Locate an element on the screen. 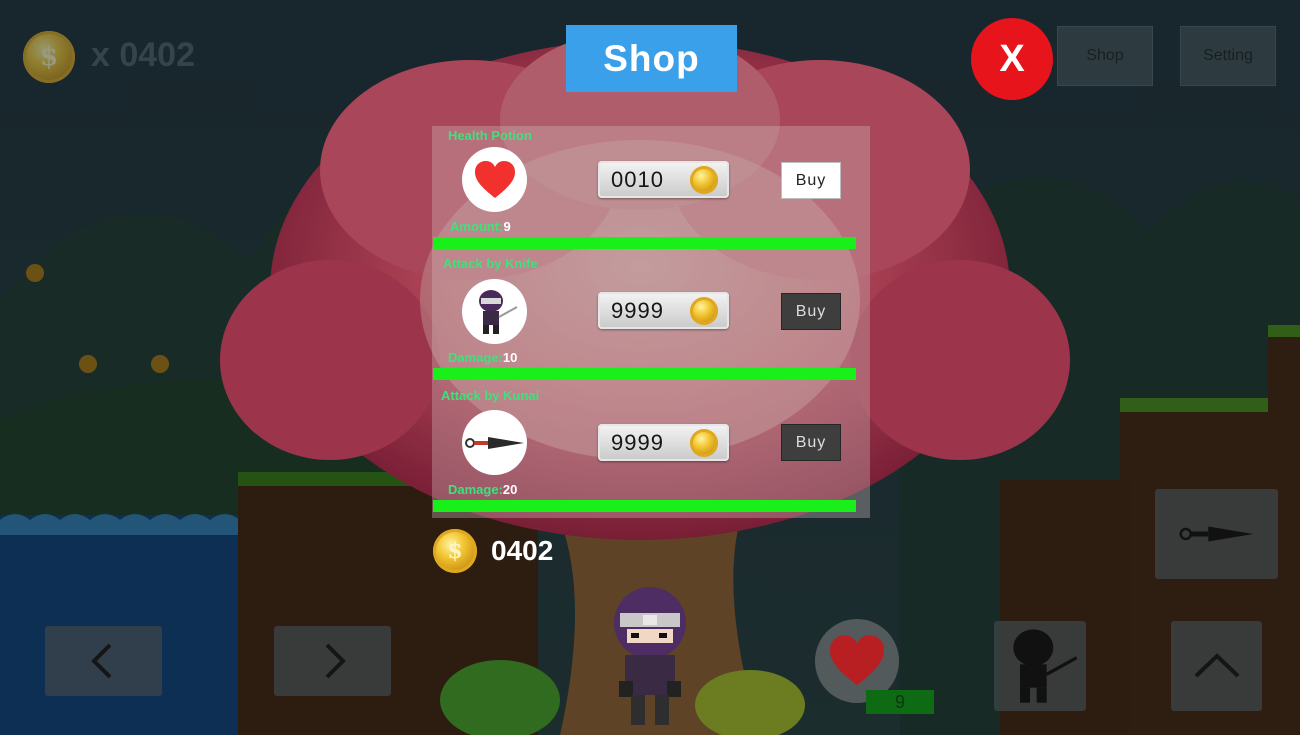  close-shop-button: X is located at coordinates (1012, 59).